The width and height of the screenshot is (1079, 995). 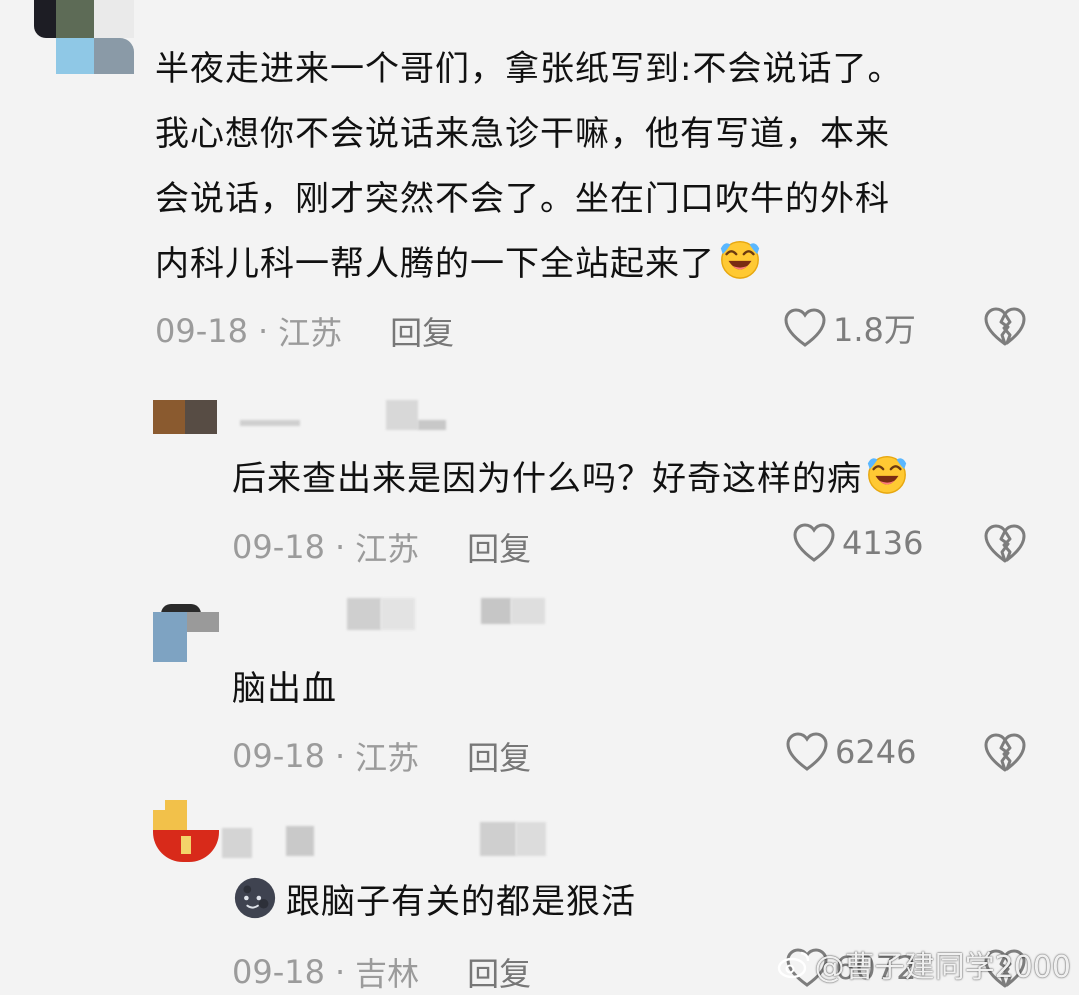 What do you see at coordinates (883, 543) in the screenshot?
I see `like-count: 4136` at bounding box center [883, 543].